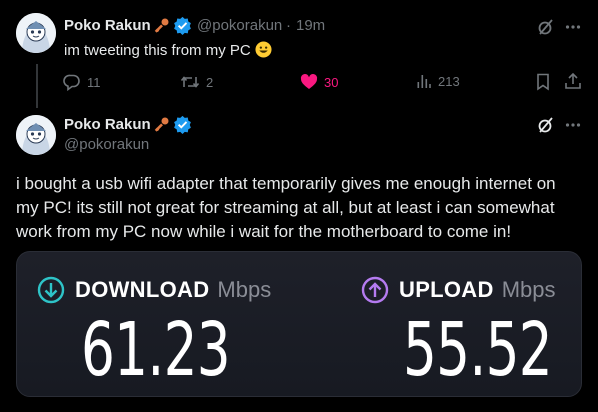 Image resolution: width=598 pixels, height=412 pixels. I want to click on tweet-text: im tweeting this from my PC, so click(168, 51).